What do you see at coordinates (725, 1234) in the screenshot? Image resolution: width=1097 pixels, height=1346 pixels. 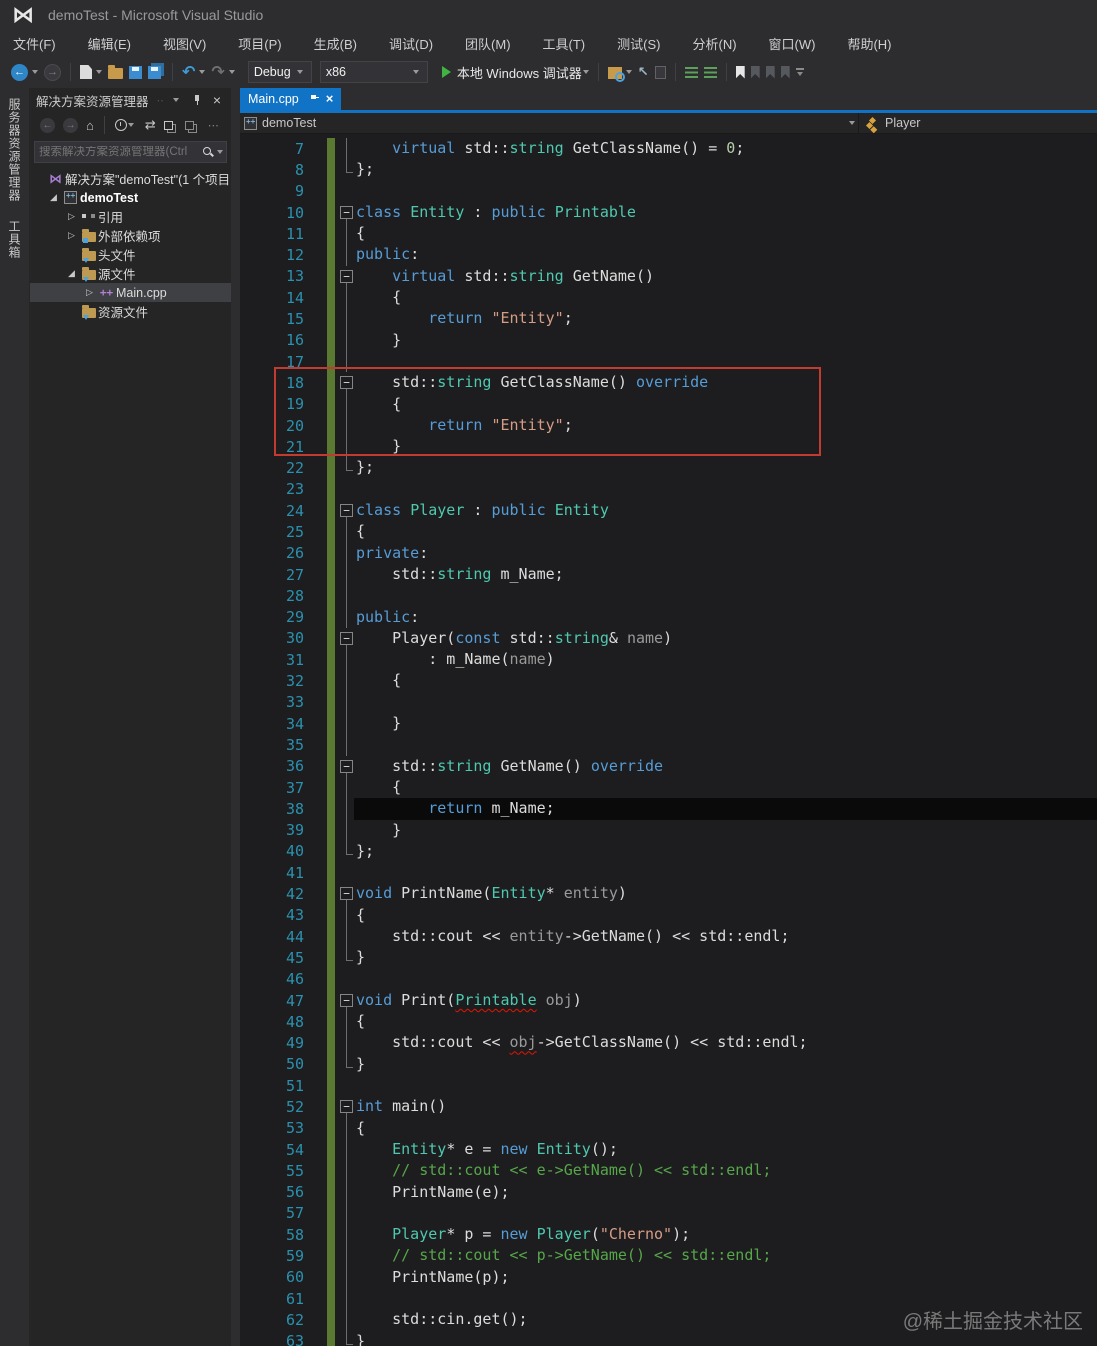 I see `code-text: Player* p = new Player("Cherno");` at bounding box center [725, 1234].